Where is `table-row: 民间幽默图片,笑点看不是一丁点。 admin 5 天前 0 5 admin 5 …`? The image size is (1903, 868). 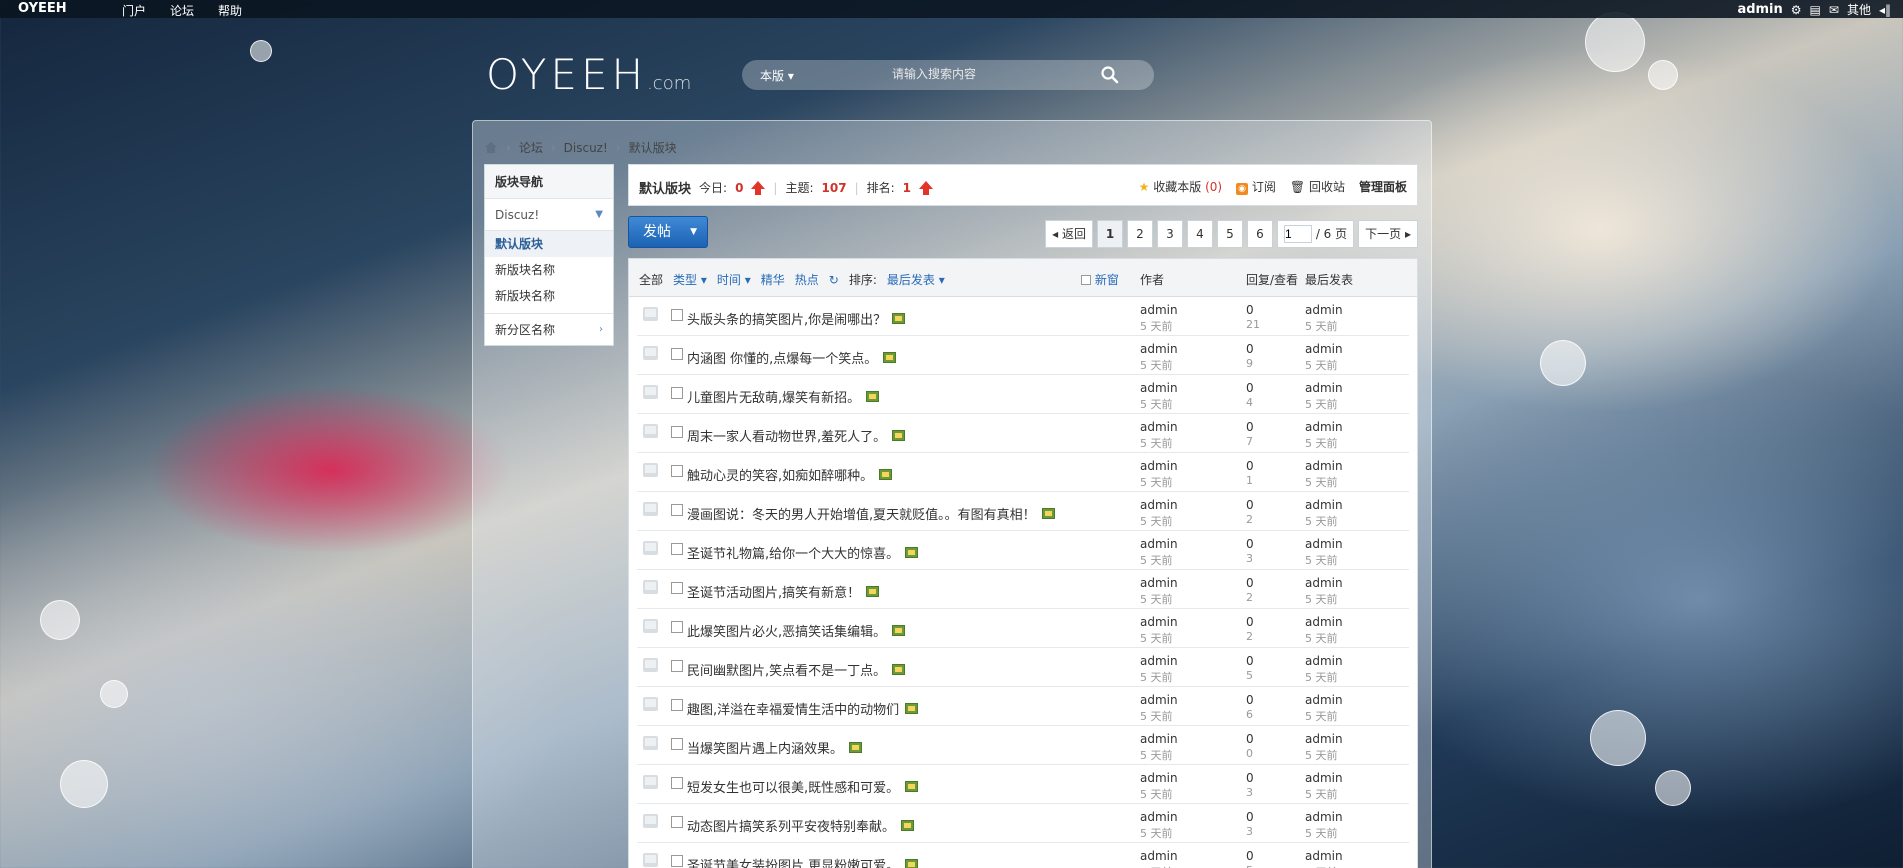 table-row: 民间幽默图片,笑点看不是一丁点。 admin 5 天前 0 5 admin 5 … is located at coordinates (1023, 667).